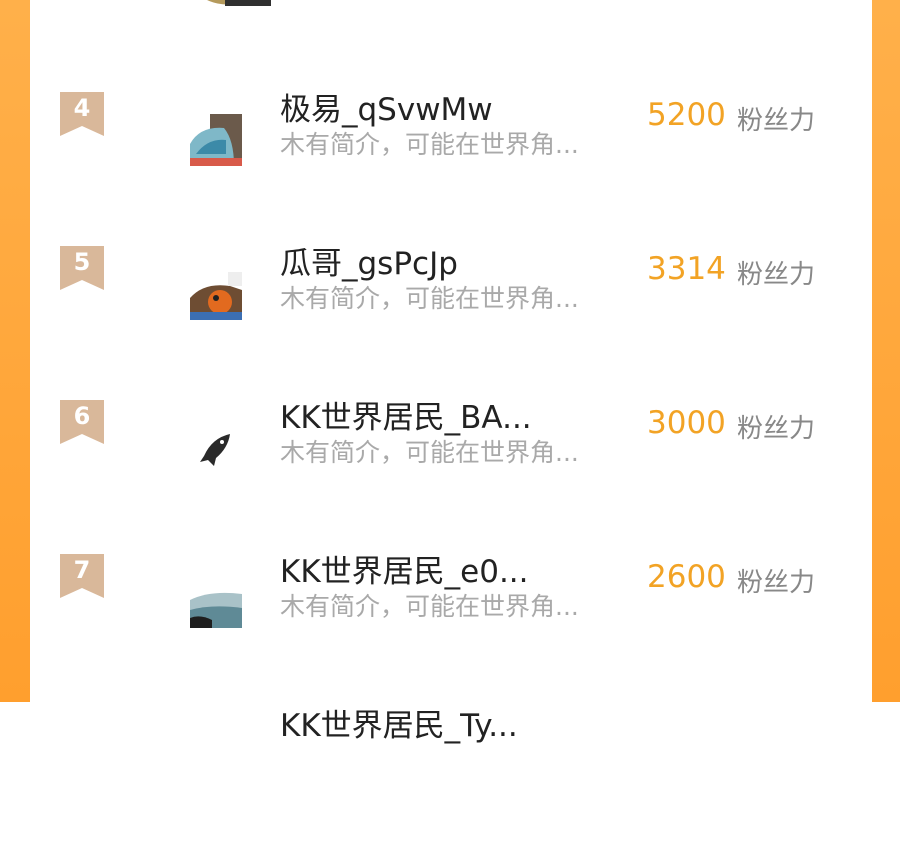 Image resolution: width=900 pixels, height=848 pixels. What do you see at coordinates (686, 577) in the screenshot?
I see `fan-score: 2600` at bounding box center [686, 577].